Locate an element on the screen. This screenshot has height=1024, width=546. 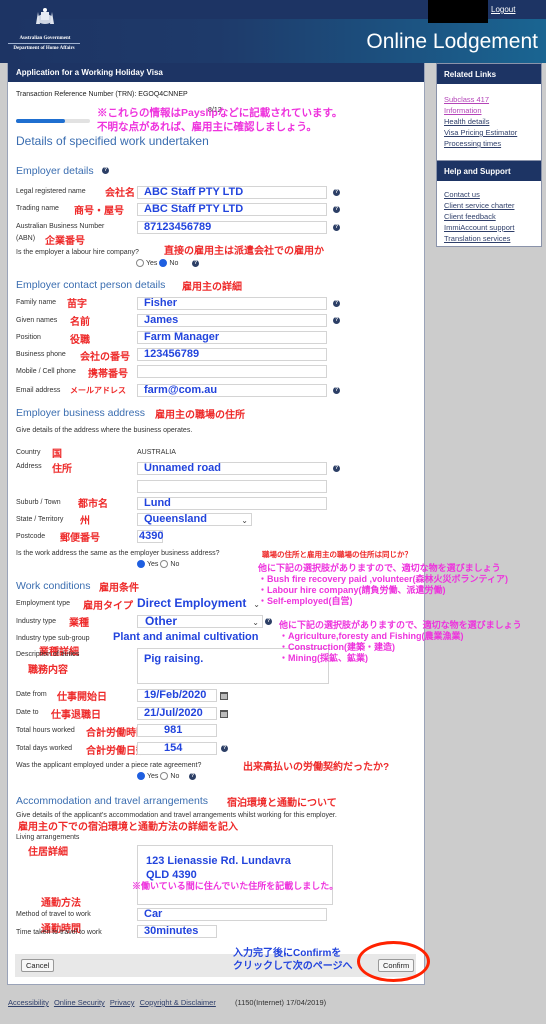
travel-method-label: Method of travel to work is located at coordinates (53, 914).